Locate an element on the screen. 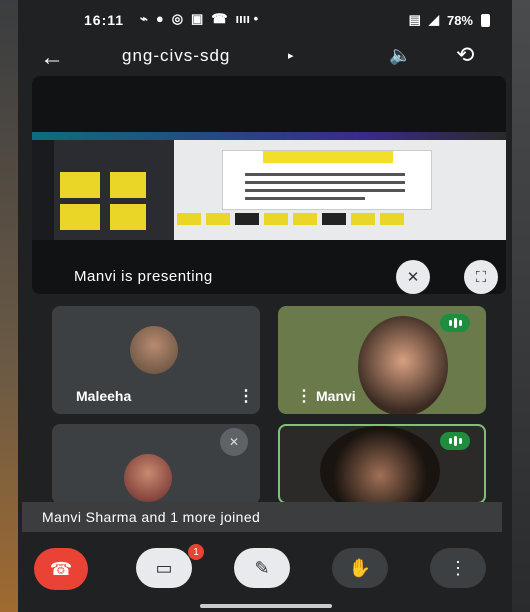  join-notification: Manvi Sharma and 1 more joined is located at coordinates (262, 517).